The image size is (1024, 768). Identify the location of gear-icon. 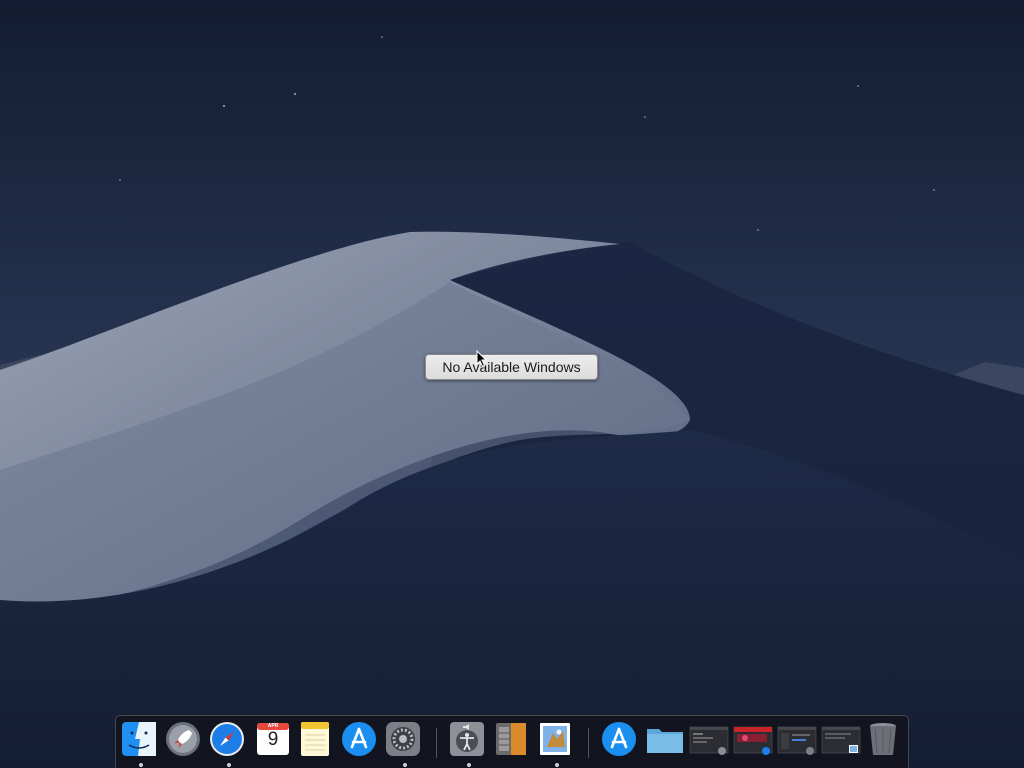
(403, 739).